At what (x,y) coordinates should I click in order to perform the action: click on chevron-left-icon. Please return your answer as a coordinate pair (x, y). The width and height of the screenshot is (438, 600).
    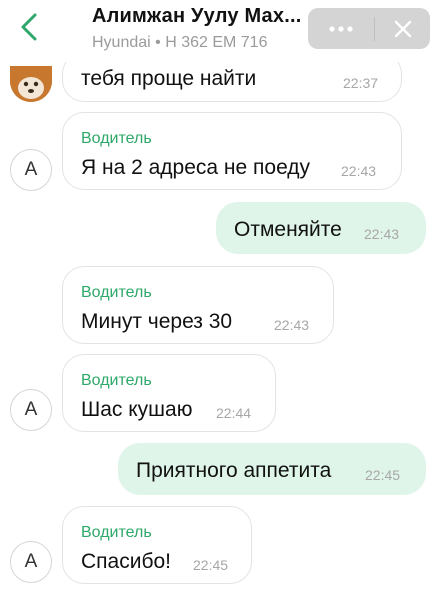
    Looking at the image, I should click on (29, 27).